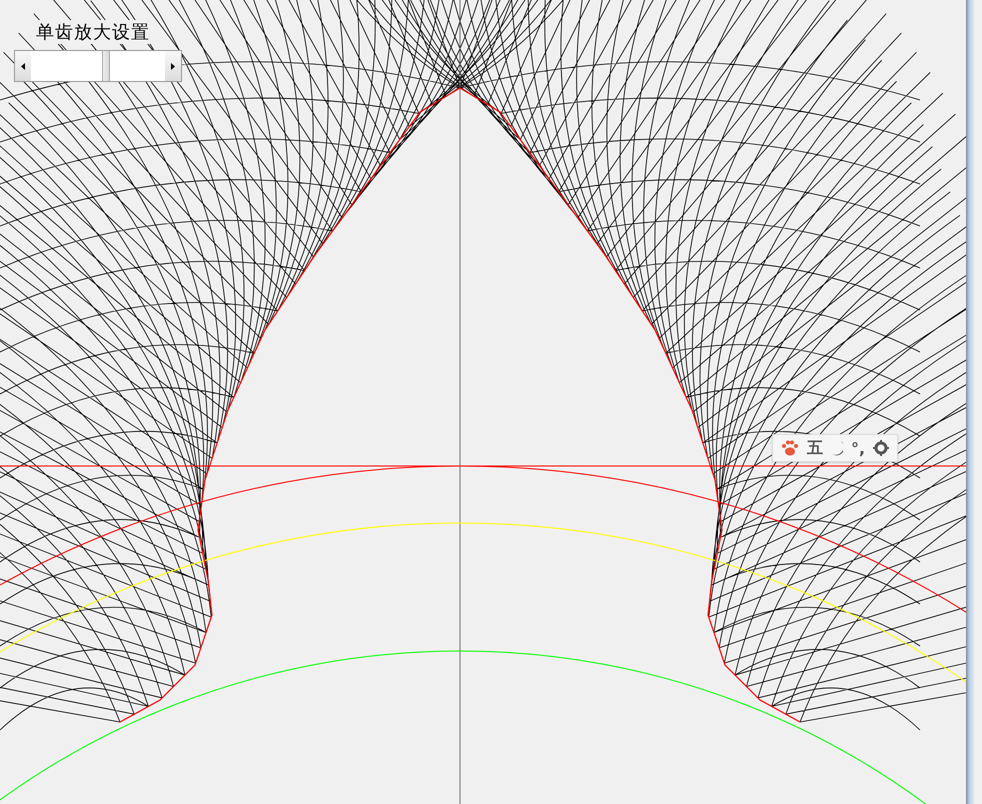 The image size is (982, 804). I want to click on left-triangle-icon, so click(23, 66).